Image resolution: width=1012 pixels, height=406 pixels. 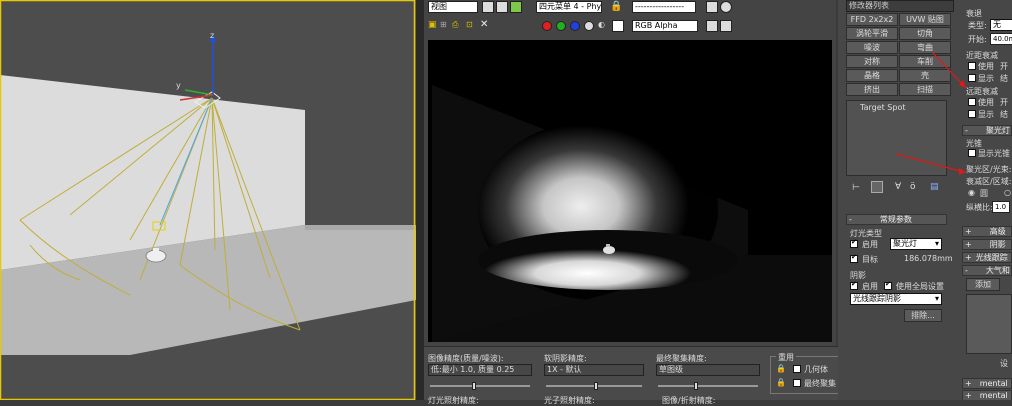 I want to click on copy-image-icon, so click(x=502, y=7).